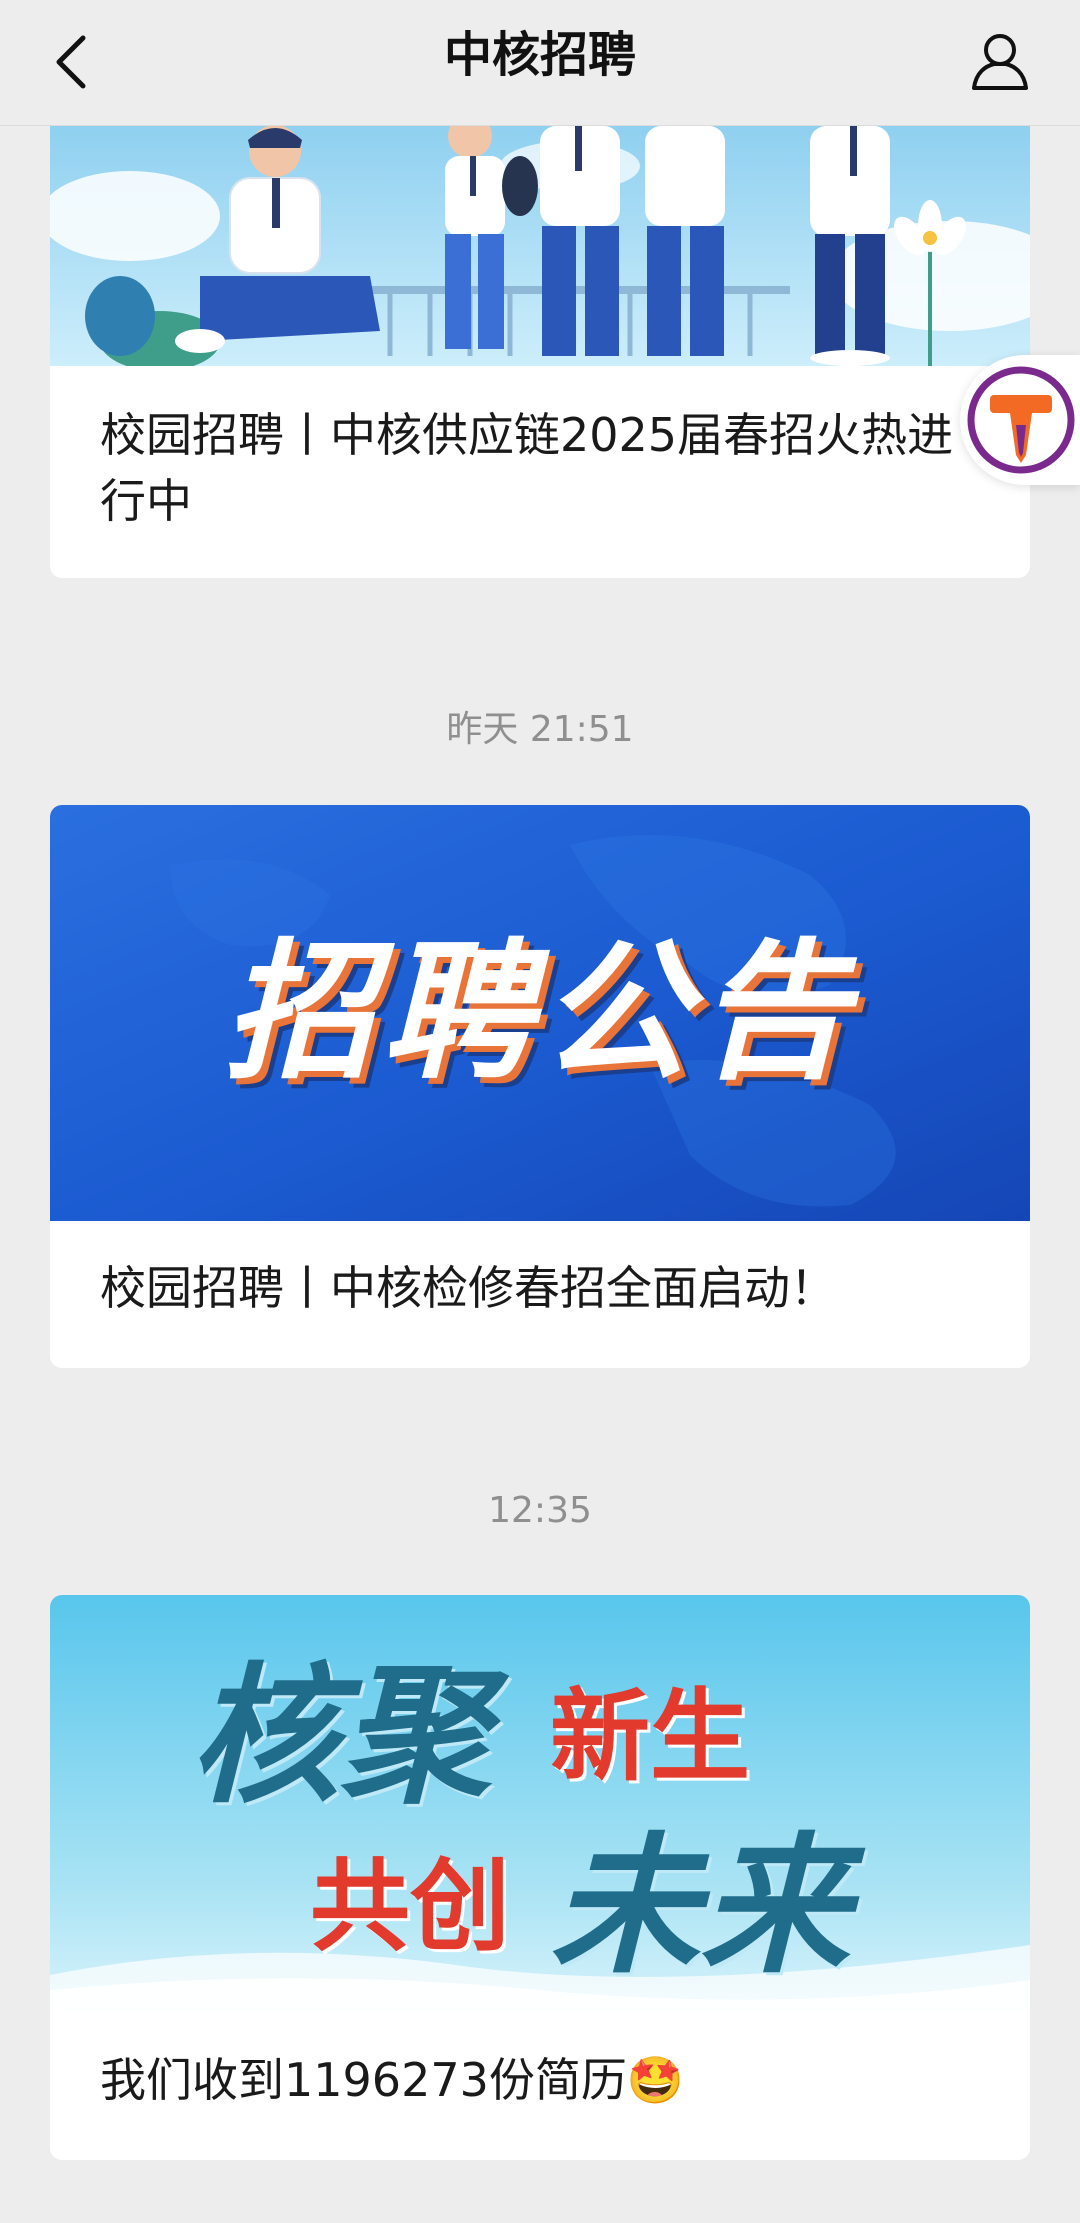 The width and height of the screenshot is (1080, 2223). What do you see at coordinates (530, 450) in the screenshot?
I see `article-title: 校园招聘丨中核供应链2025届春招火热进行中` at bounding box center [530, 450].